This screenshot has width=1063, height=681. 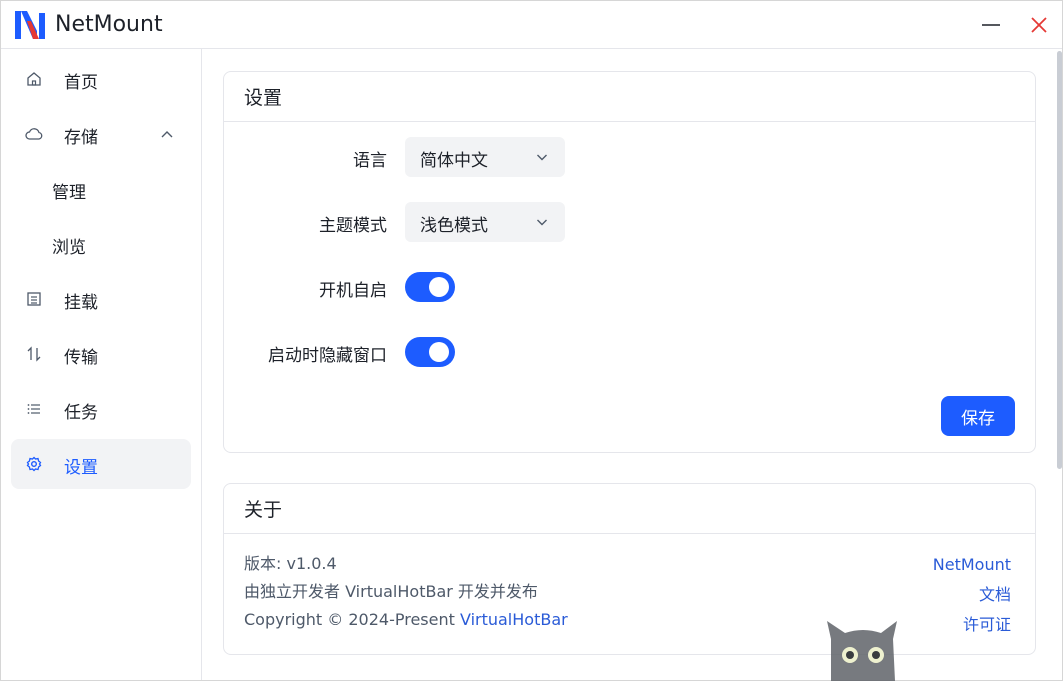 I want to click on autostart-toggle, so click(x=430, y=287).